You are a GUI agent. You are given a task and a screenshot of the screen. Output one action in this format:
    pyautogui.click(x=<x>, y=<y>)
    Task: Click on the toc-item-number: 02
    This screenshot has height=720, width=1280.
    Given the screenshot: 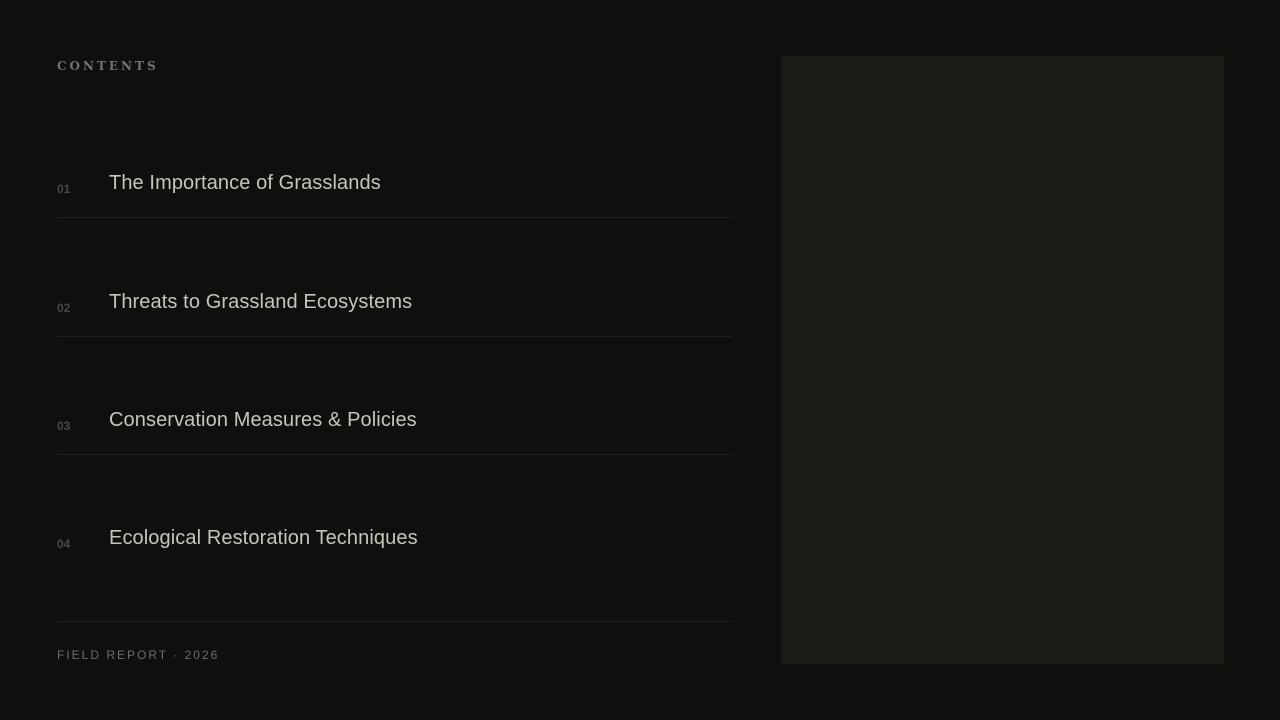 What is the action you would take?
    pyautogui.click(x=64, y=307)
    